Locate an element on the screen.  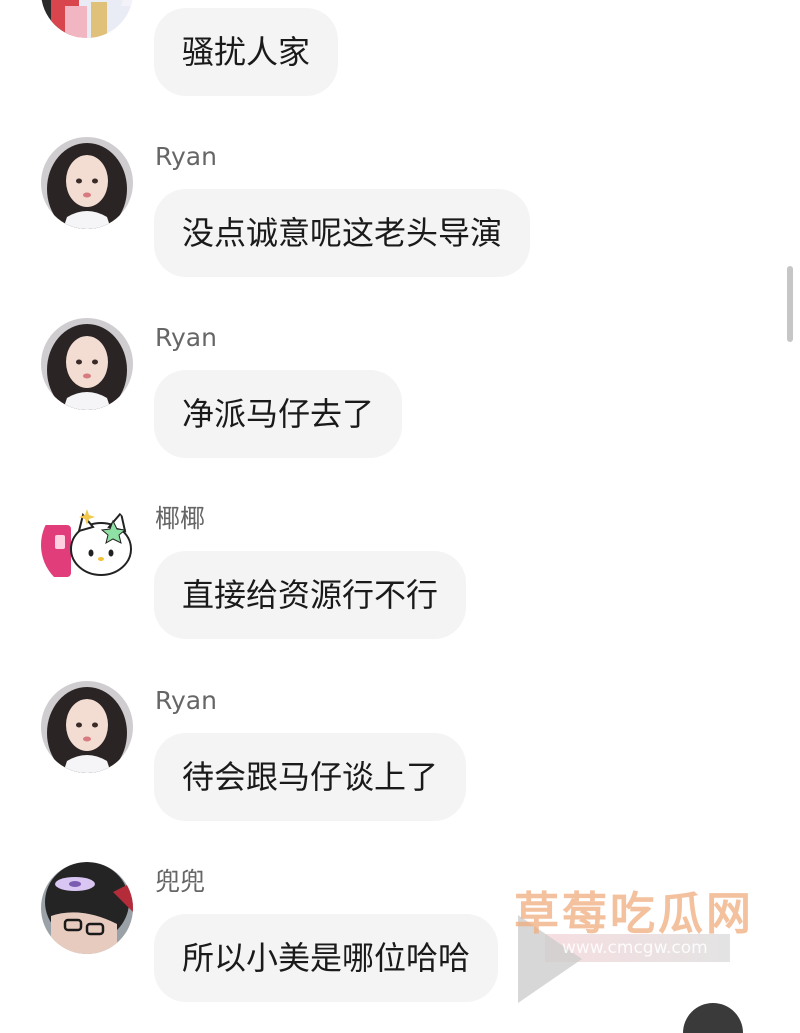
watermark-title: 草莓吃瓜网 is located at coordinates (634, 913).